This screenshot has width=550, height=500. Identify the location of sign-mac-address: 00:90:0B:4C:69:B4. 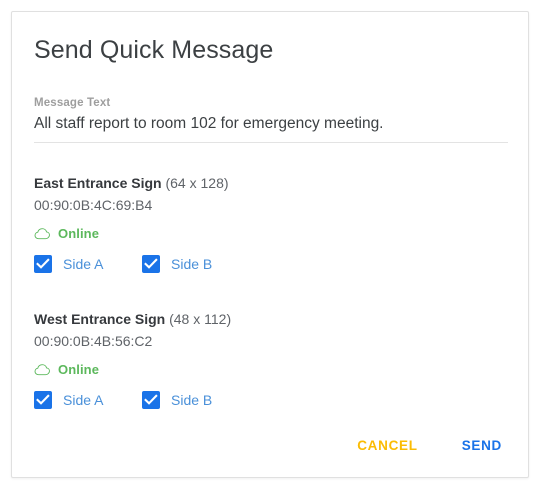
(93, 205).